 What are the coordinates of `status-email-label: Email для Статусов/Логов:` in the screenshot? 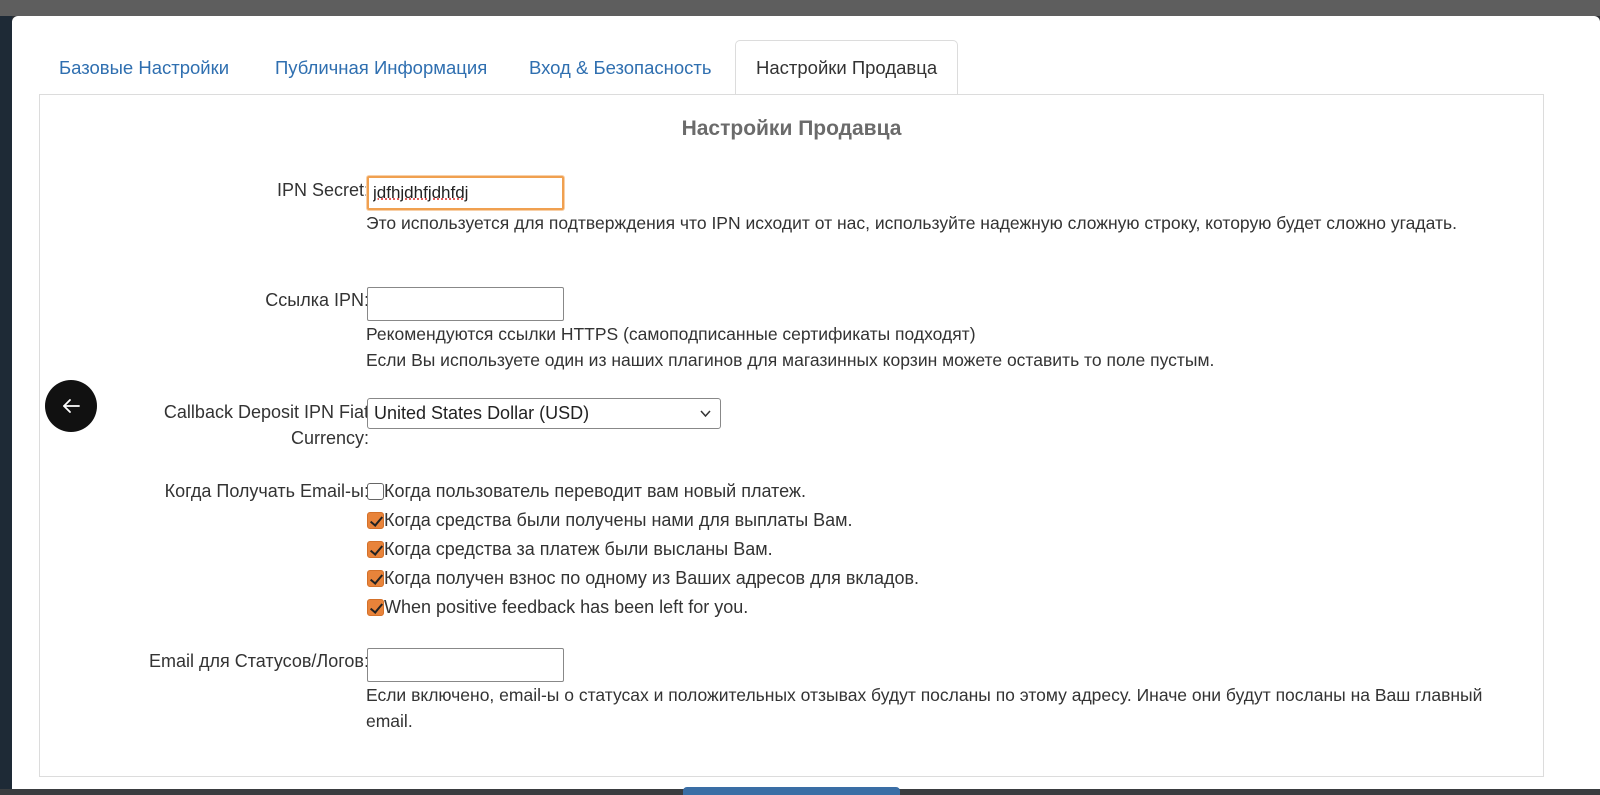 It's located at (258, 661).